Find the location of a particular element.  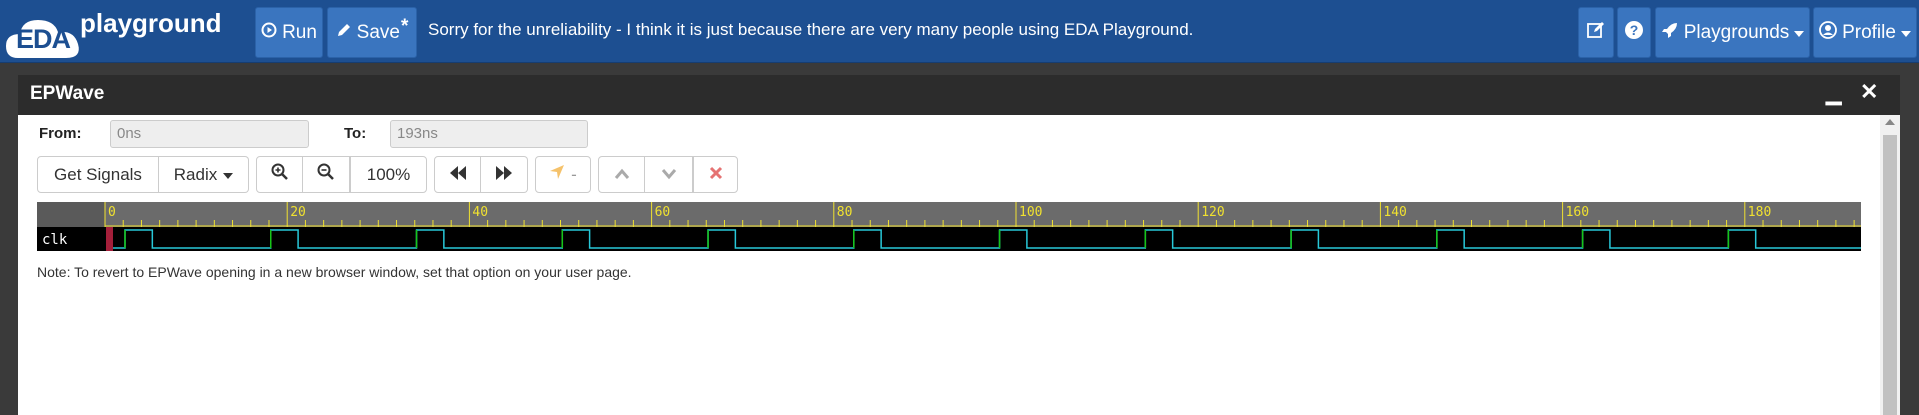

vertical-scrollbar is located at coordinates (1890, 265).